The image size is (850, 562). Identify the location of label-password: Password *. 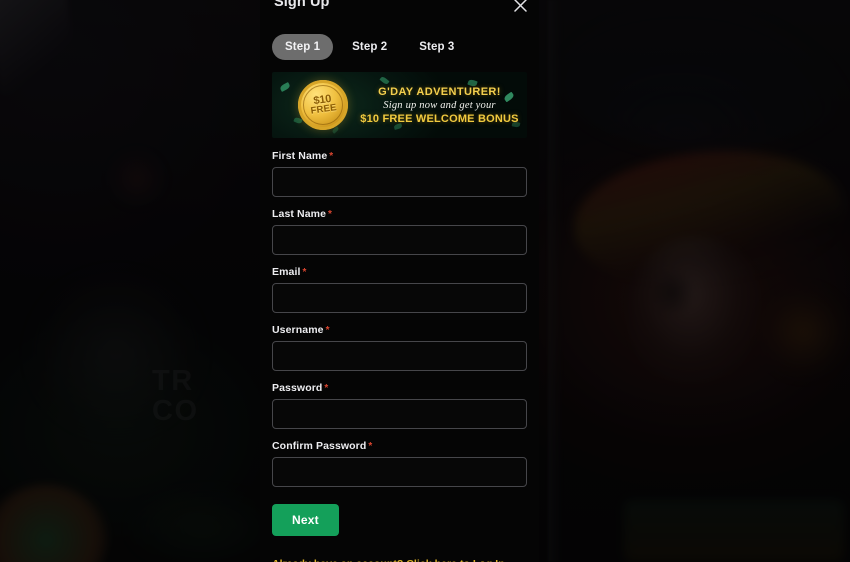
(300, 388).